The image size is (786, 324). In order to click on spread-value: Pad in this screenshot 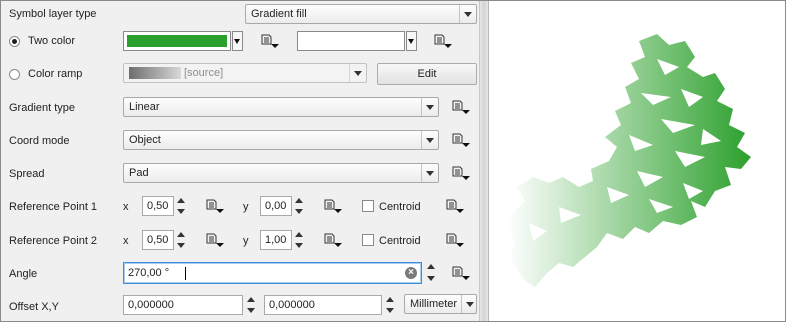, I will do `click(139, 173)`.